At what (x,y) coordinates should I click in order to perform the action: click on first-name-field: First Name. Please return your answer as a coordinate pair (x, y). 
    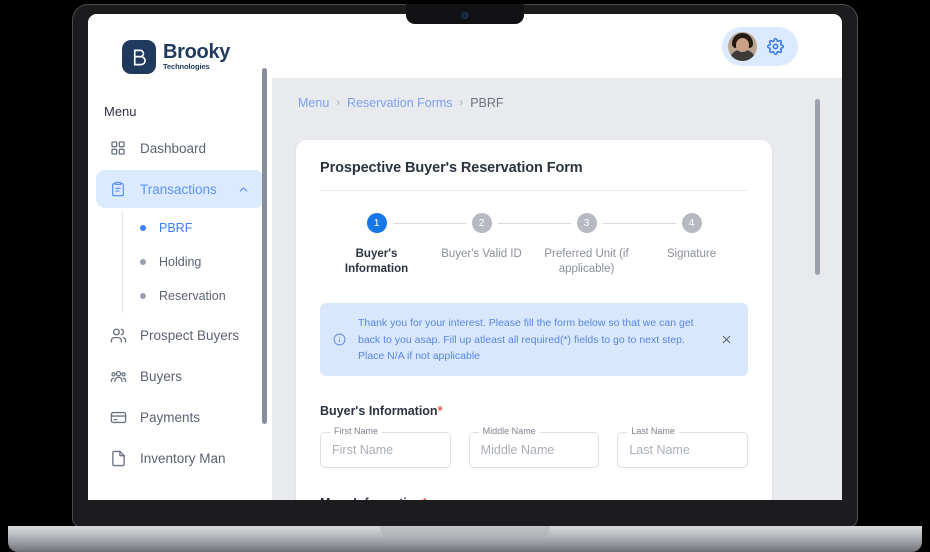
    Looking at the image, I should click on (385, 448).